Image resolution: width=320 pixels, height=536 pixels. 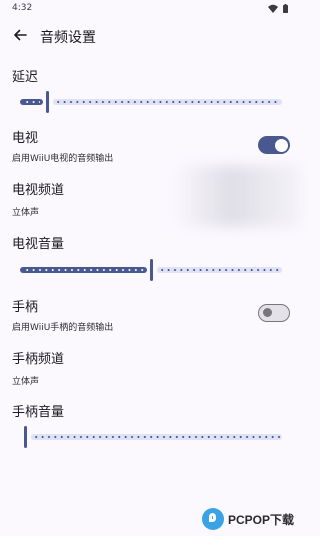 What do you see at coordinates (38, 359) in the screenshot?
I see `gamepad-channel-label: 手柄频道` at bounding box center [38, 359].